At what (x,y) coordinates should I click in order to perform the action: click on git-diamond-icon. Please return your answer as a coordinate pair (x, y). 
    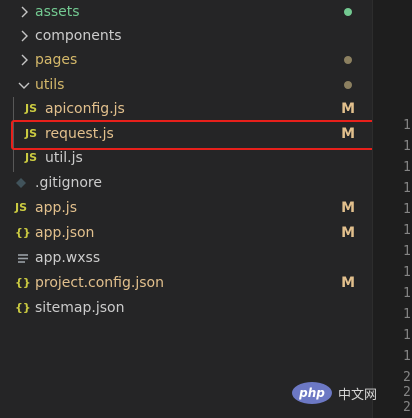
    Looking at the image, I should click on (21, 183).